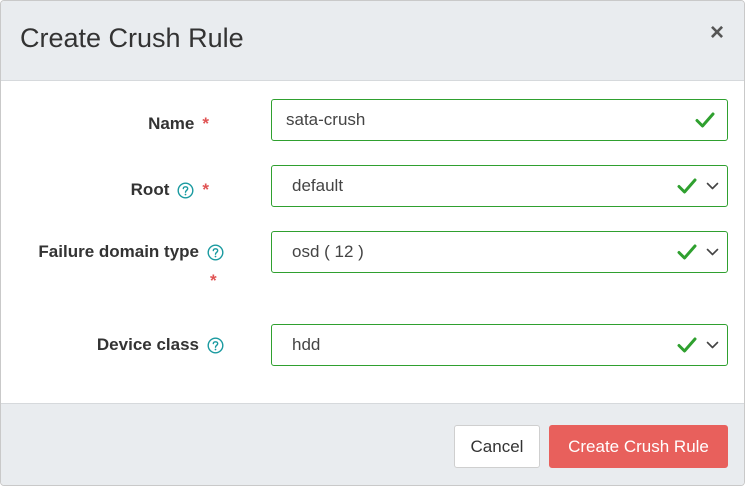  Describe the element at coordinates (150, 189) in the screenshot. I see `root-label: Root` at that location.